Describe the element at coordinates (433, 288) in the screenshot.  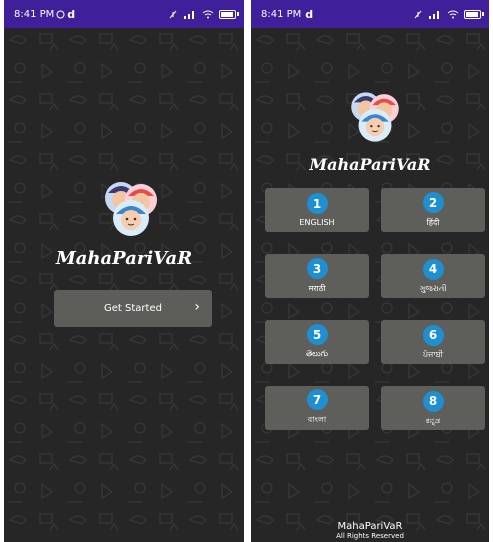
I see `language-label: ગુજરાતી` at that location.